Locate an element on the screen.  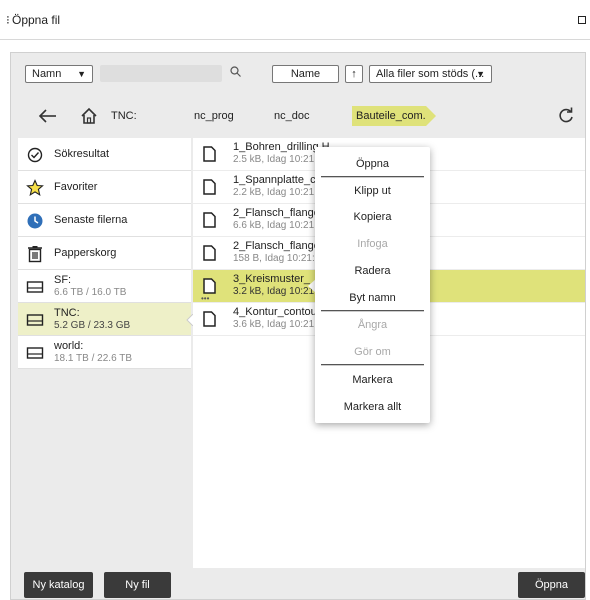
menu-item-paste: Infoga is located at coordinates (372, 244).